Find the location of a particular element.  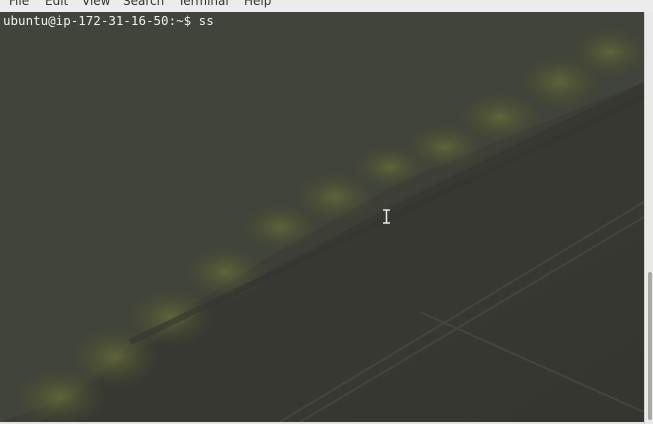

menu-view: View is located at coordinates (96, 4).